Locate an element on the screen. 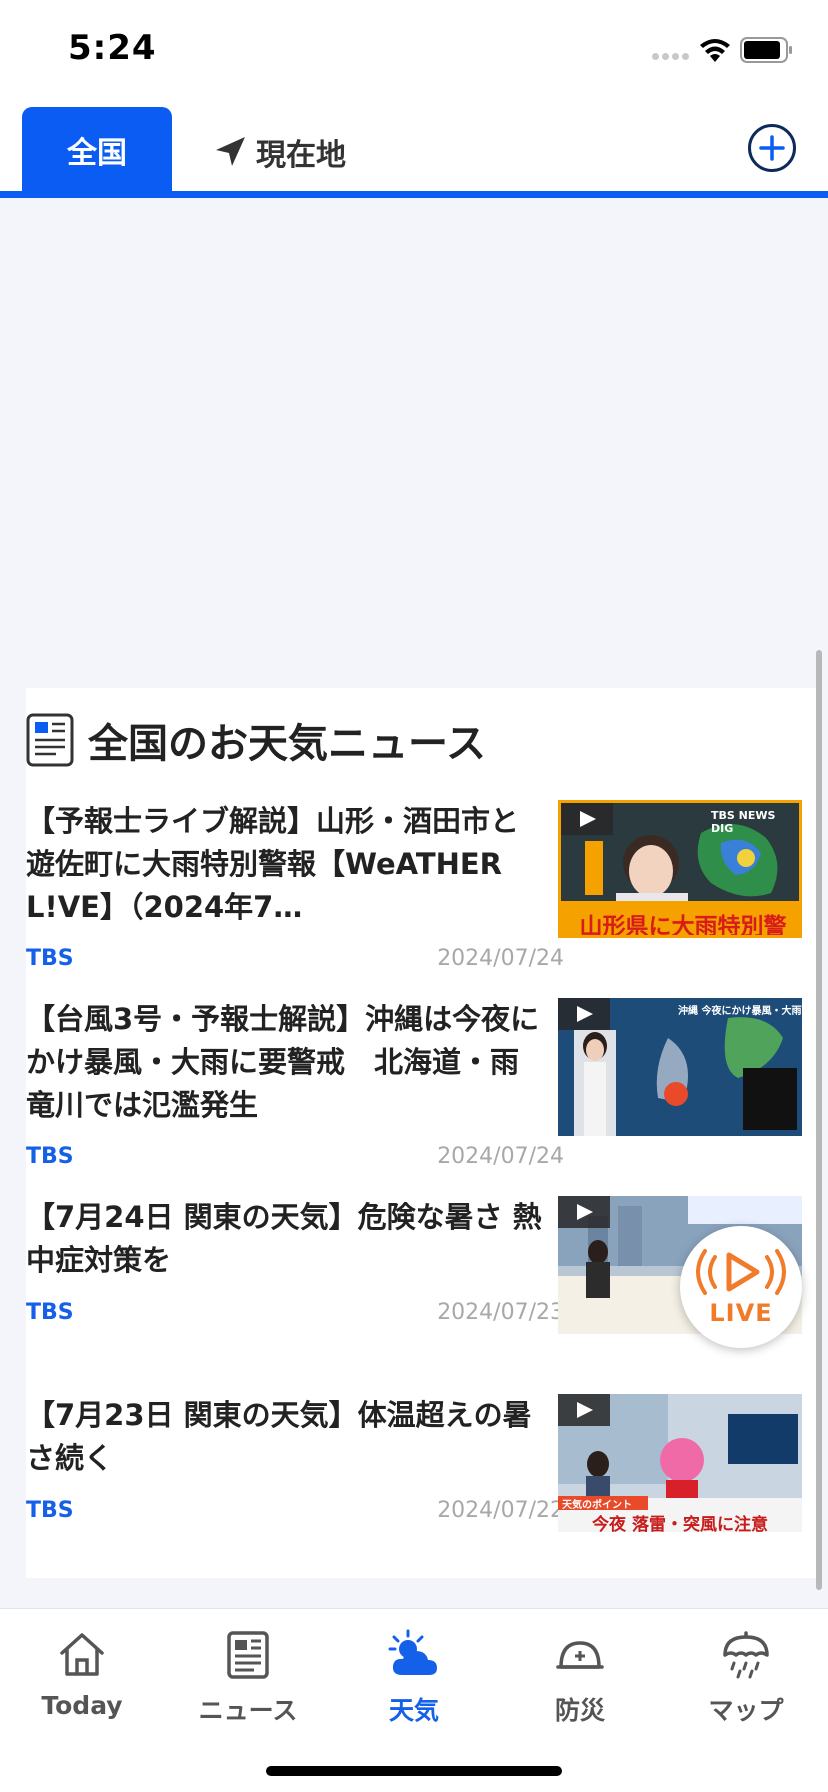 Image resolution: width=828 pixels, height=1792 pixels. news-thumbnail: 沖縄 今夜にかけ暴風・大雨警戒 is located at coordinates (680, 1067).